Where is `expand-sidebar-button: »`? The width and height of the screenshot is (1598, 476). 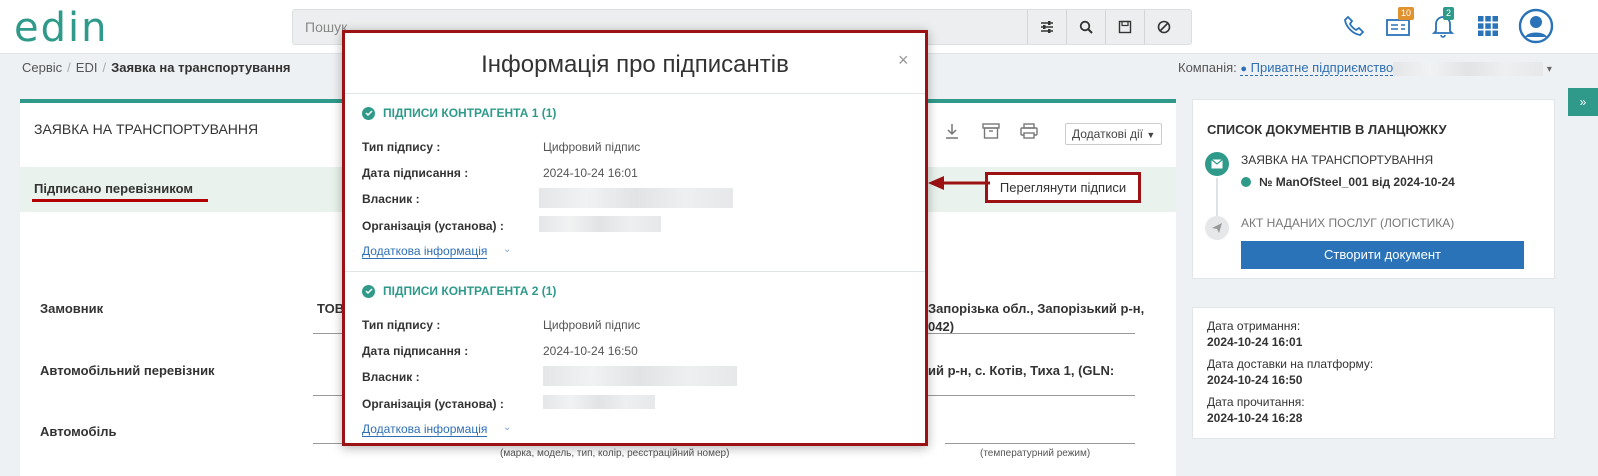 expand-sidebar-button: » is located at coordinates (1583, 102).